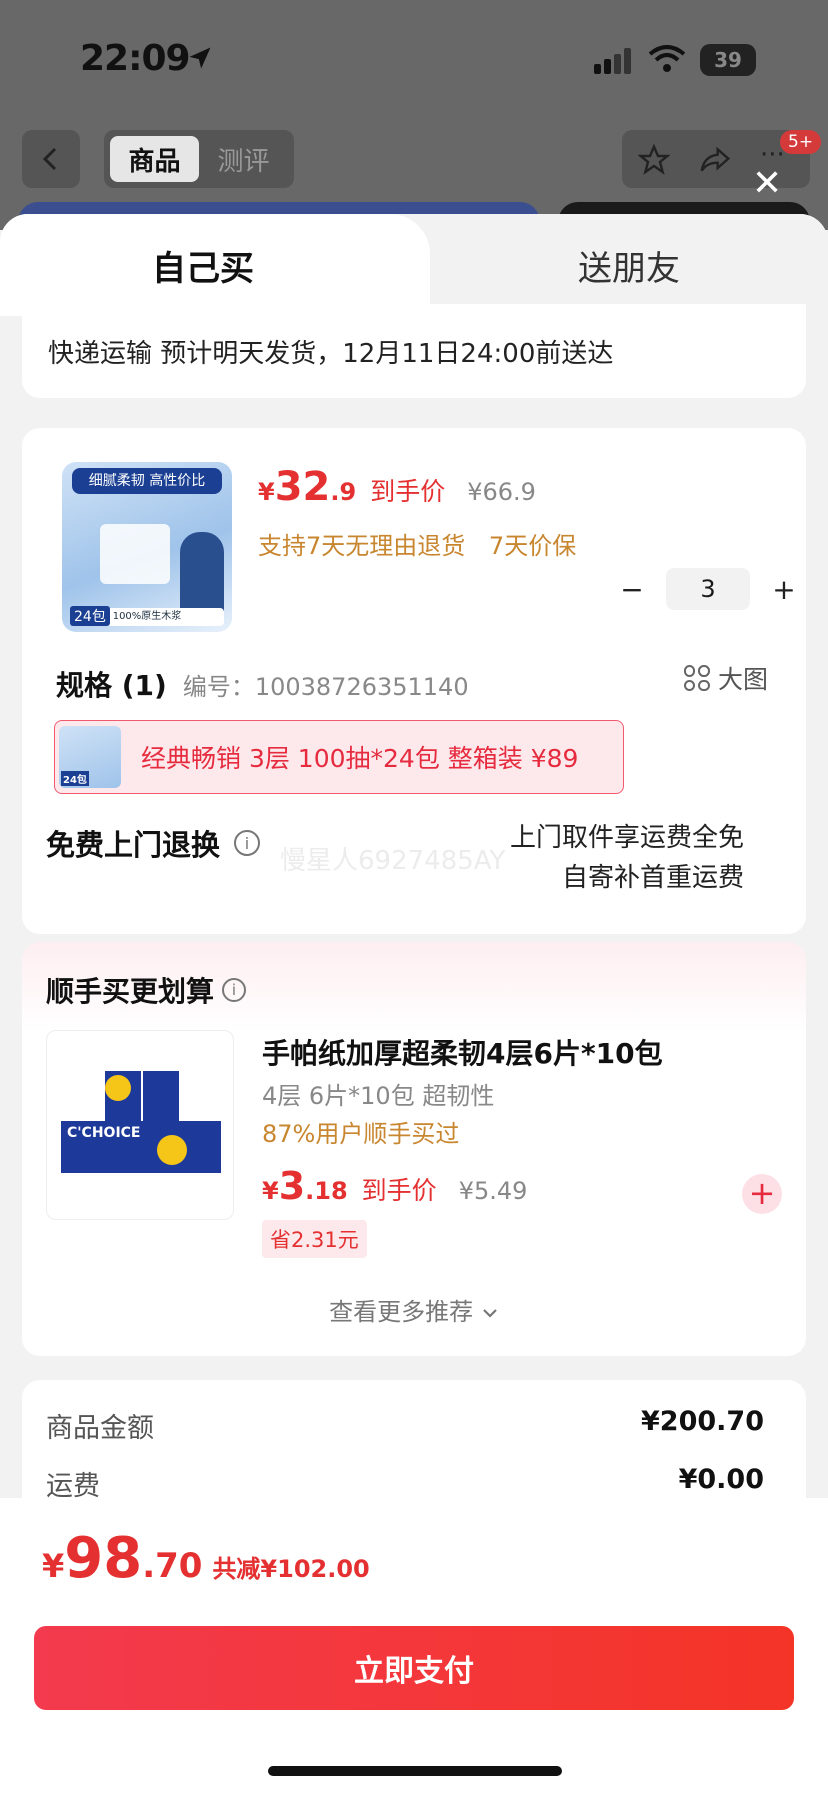 This screenshot has height=1796, width=828. Describe the element at coordinates (493, 1191) in the screenshot. I see `original-price: ¥5.49` at that location.